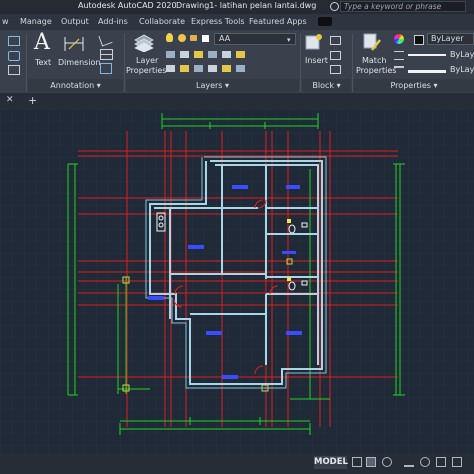  Describe the element at coordinates (43, 62) in the screenshot. I see `text-tool-label: Text` at that location.